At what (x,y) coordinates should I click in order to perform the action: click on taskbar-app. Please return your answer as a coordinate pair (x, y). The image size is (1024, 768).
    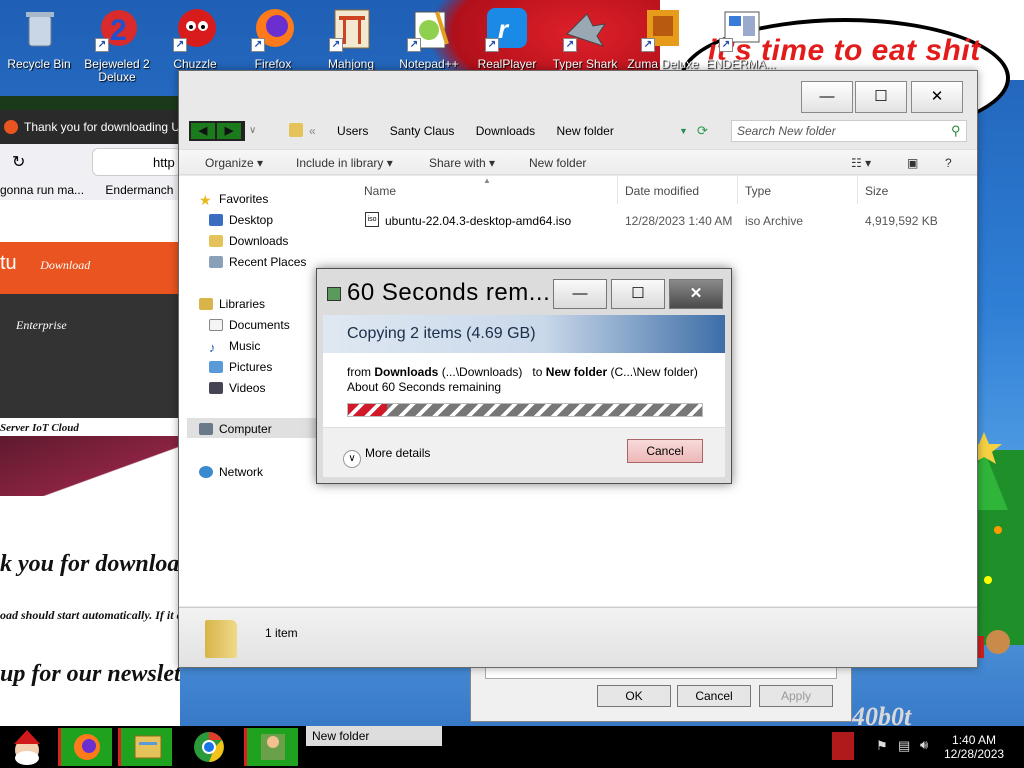
    Looking at the image, I should click on (271, 747).